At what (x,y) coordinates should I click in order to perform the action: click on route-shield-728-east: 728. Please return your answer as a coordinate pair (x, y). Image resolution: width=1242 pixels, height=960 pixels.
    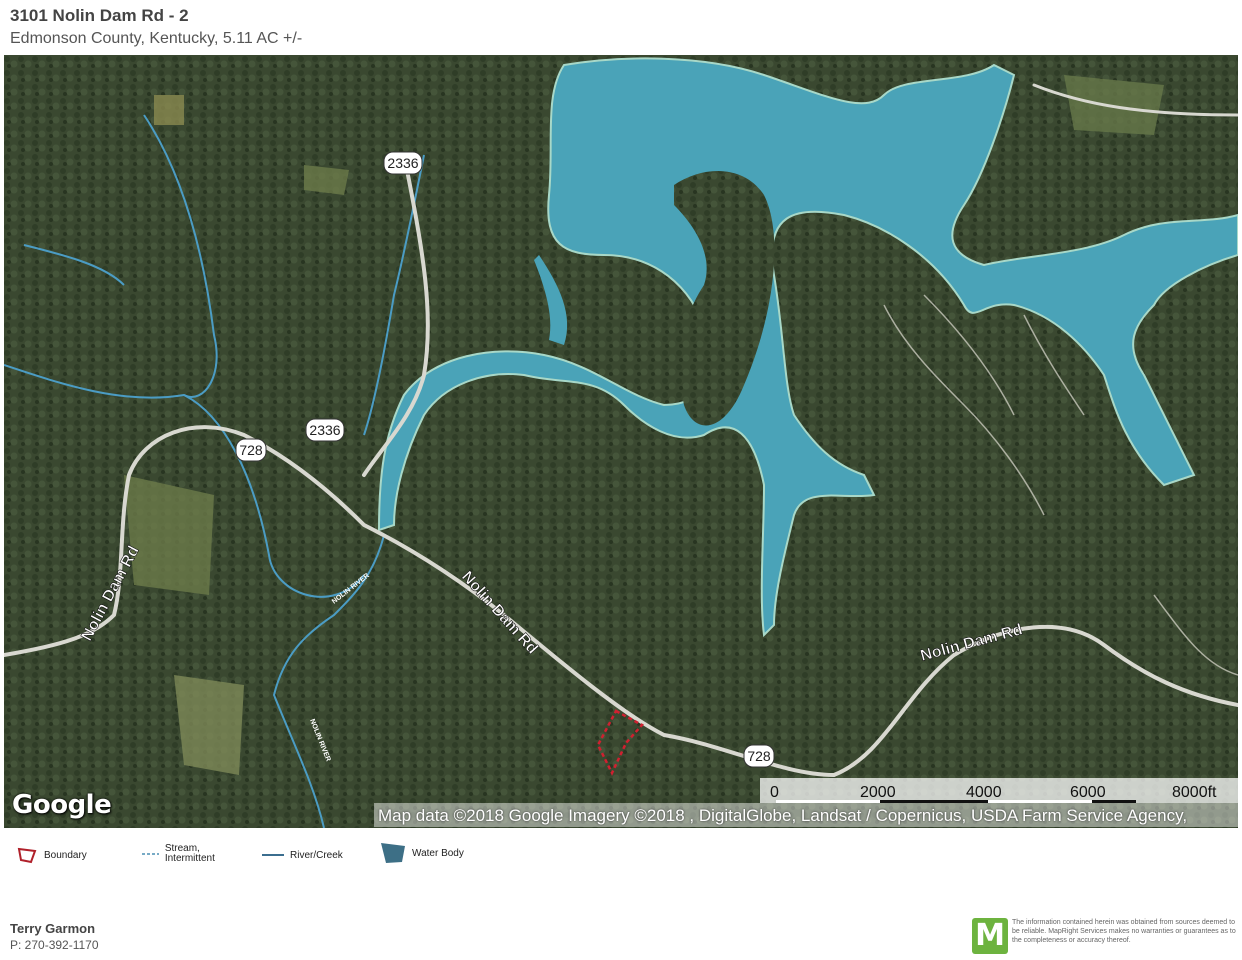
    Looking at the image, I should click on (759, 756).